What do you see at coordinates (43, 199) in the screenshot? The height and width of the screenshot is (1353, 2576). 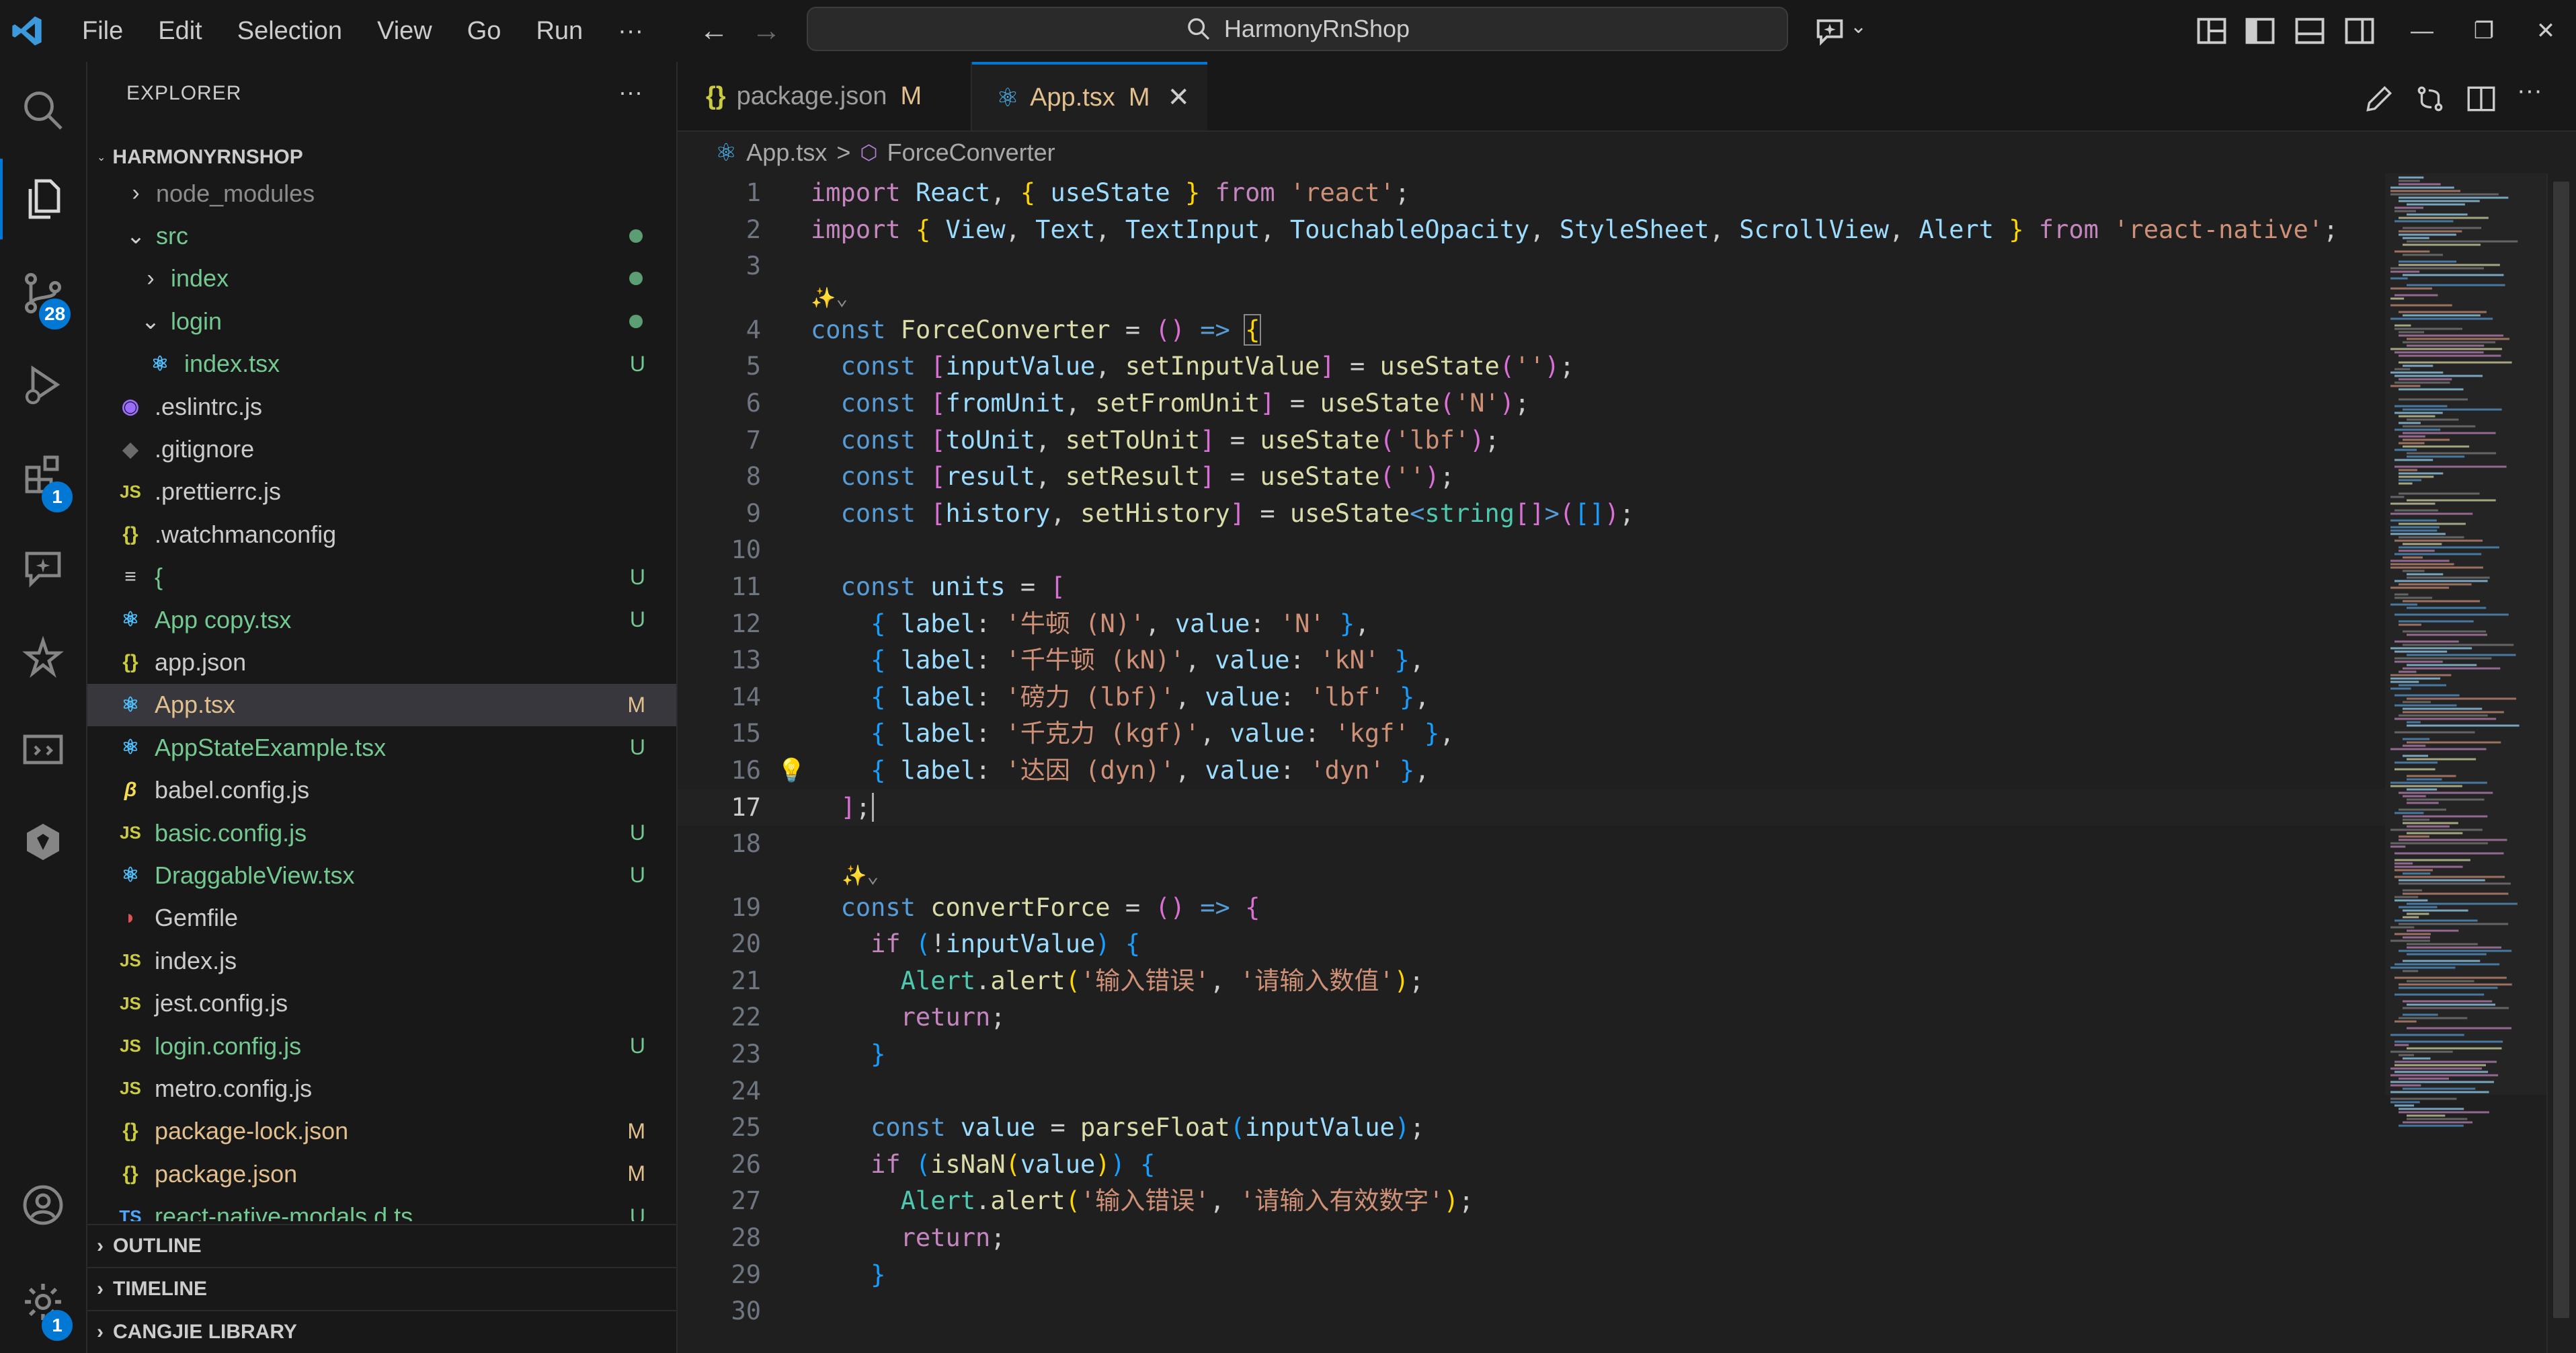 I see `activity-explorer` at bounding box center [43, 199].